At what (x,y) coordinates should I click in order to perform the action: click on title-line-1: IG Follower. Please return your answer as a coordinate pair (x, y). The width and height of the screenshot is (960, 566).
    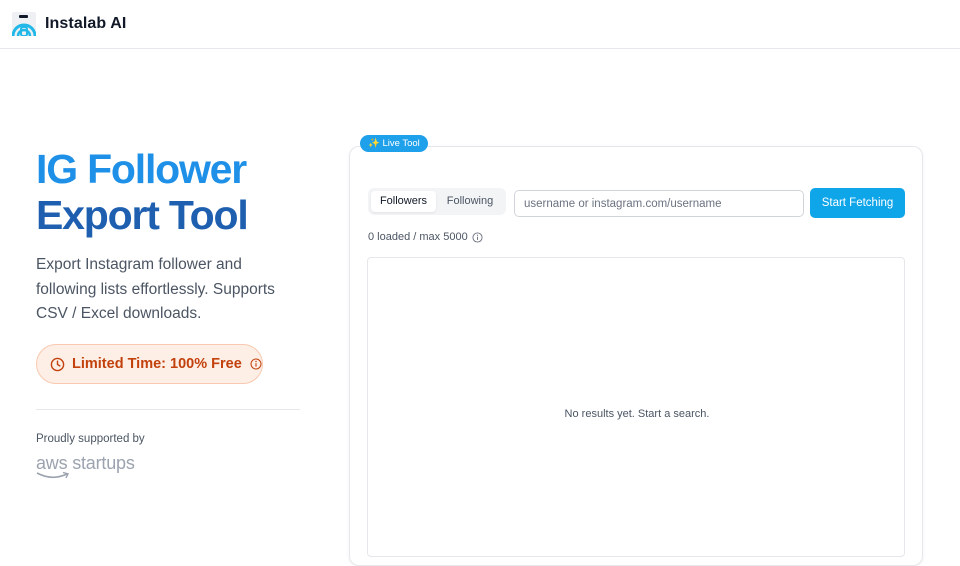
    Looking at the image, I should click on (141, 169).